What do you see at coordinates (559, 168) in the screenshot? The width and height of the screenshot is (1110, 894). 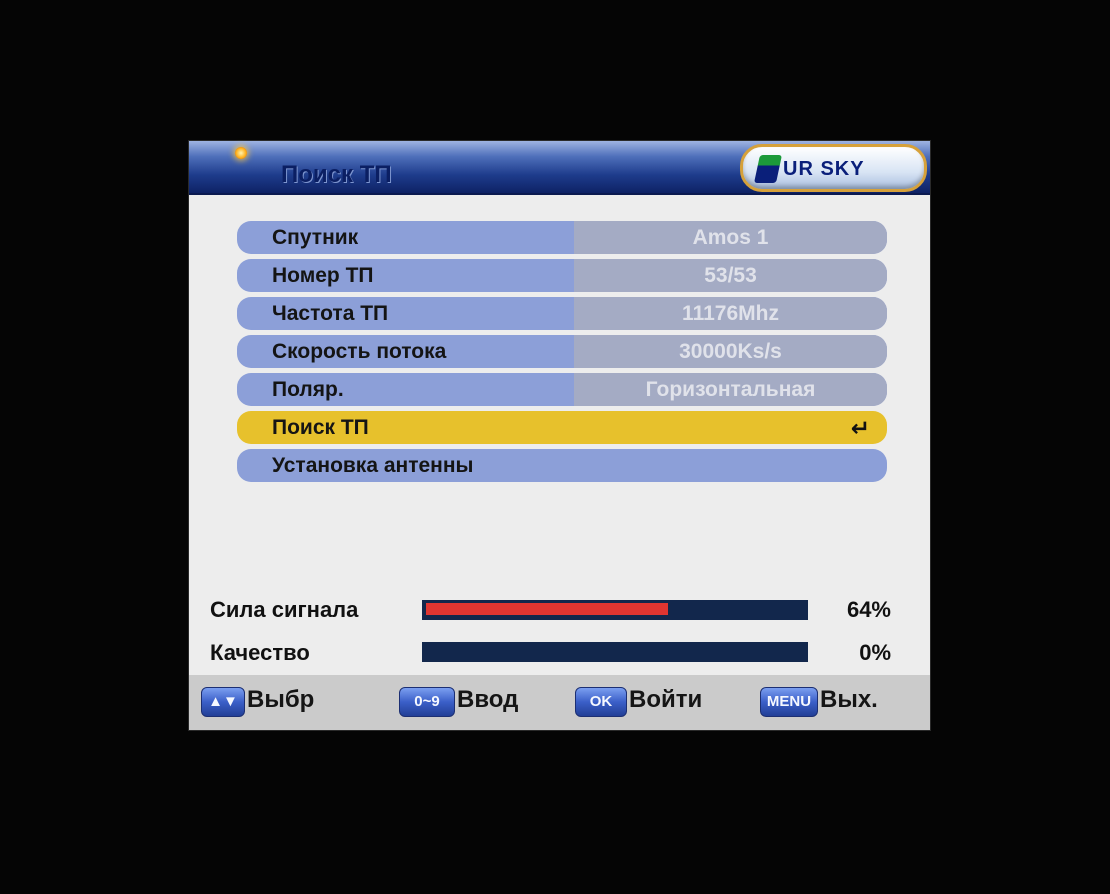 I see `title-bar: Поиск ТП UR SKY` at bounding box center [559, 168].